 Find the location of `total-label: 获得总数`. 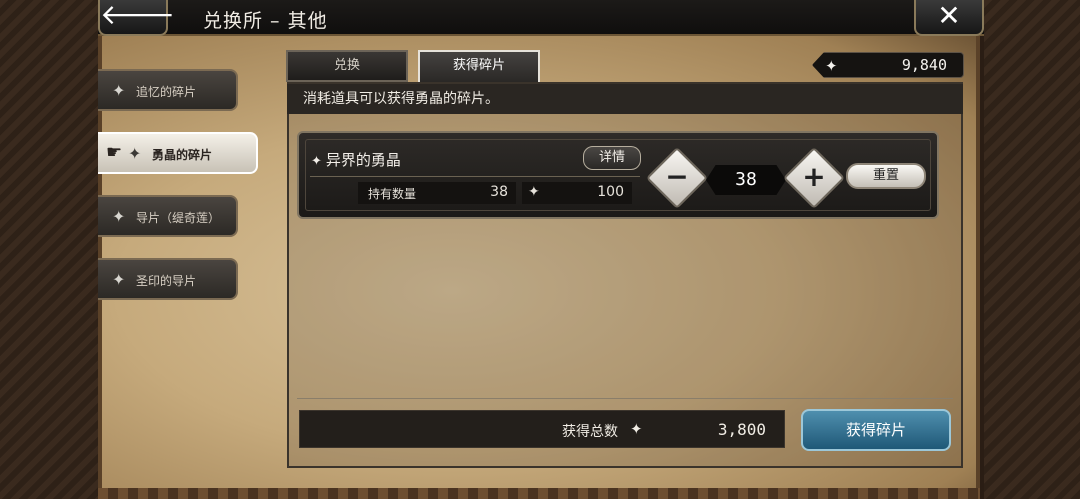

total-label: 获得总数 is located at coordinates (590, 432).